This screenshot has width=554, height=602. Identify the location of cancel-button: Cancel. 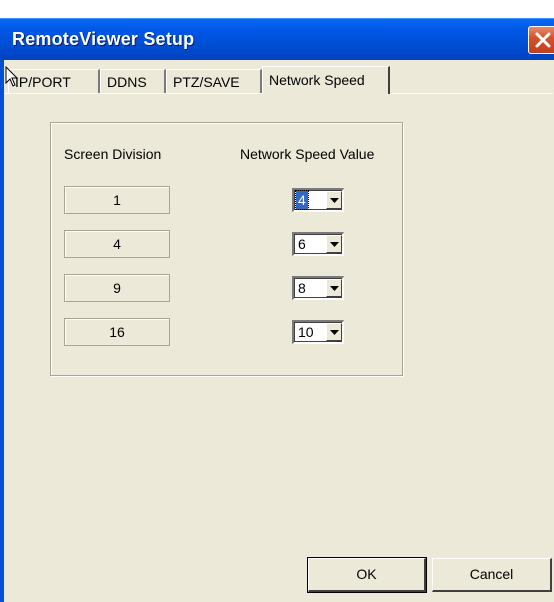
(492, 575).